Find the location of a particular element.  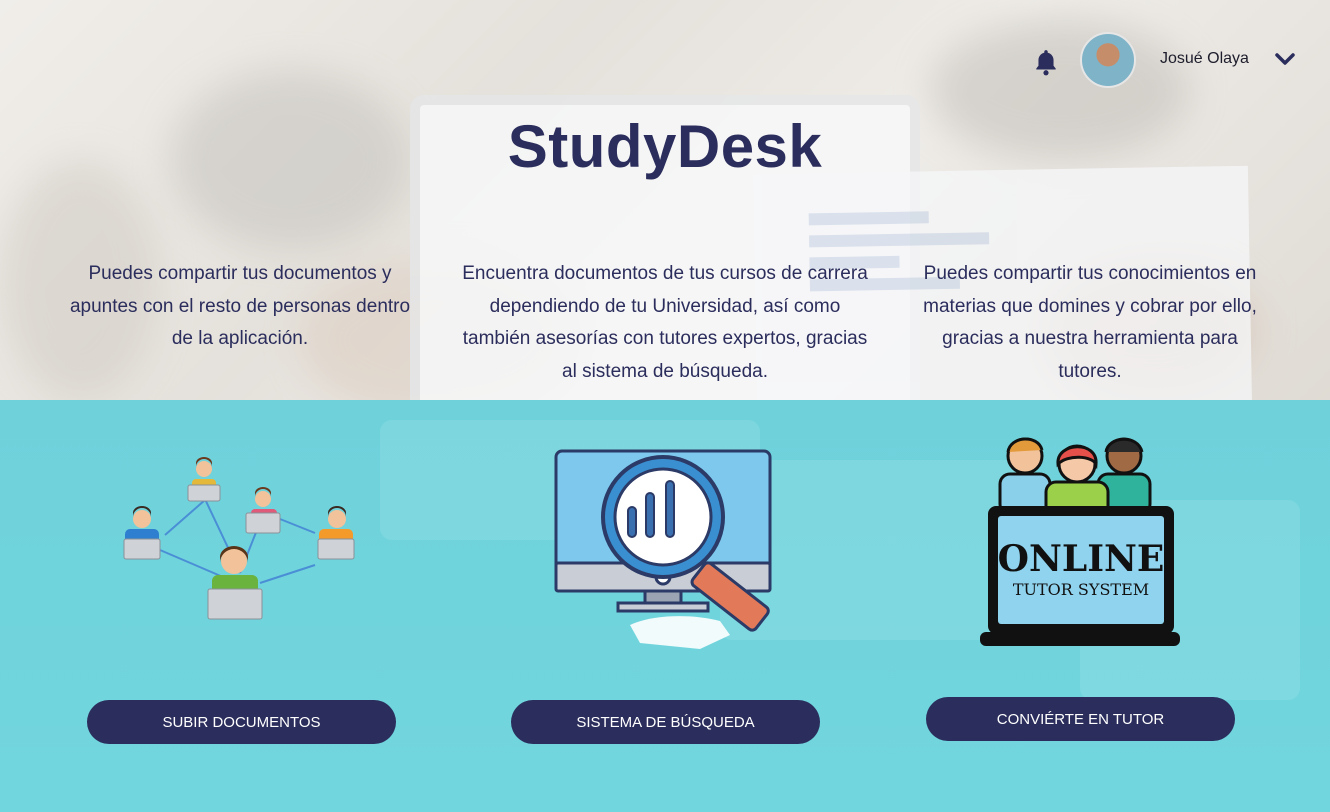

tutor-subtitle-text: TUTOR SYSTEM is located at coordinates (1081, 589).